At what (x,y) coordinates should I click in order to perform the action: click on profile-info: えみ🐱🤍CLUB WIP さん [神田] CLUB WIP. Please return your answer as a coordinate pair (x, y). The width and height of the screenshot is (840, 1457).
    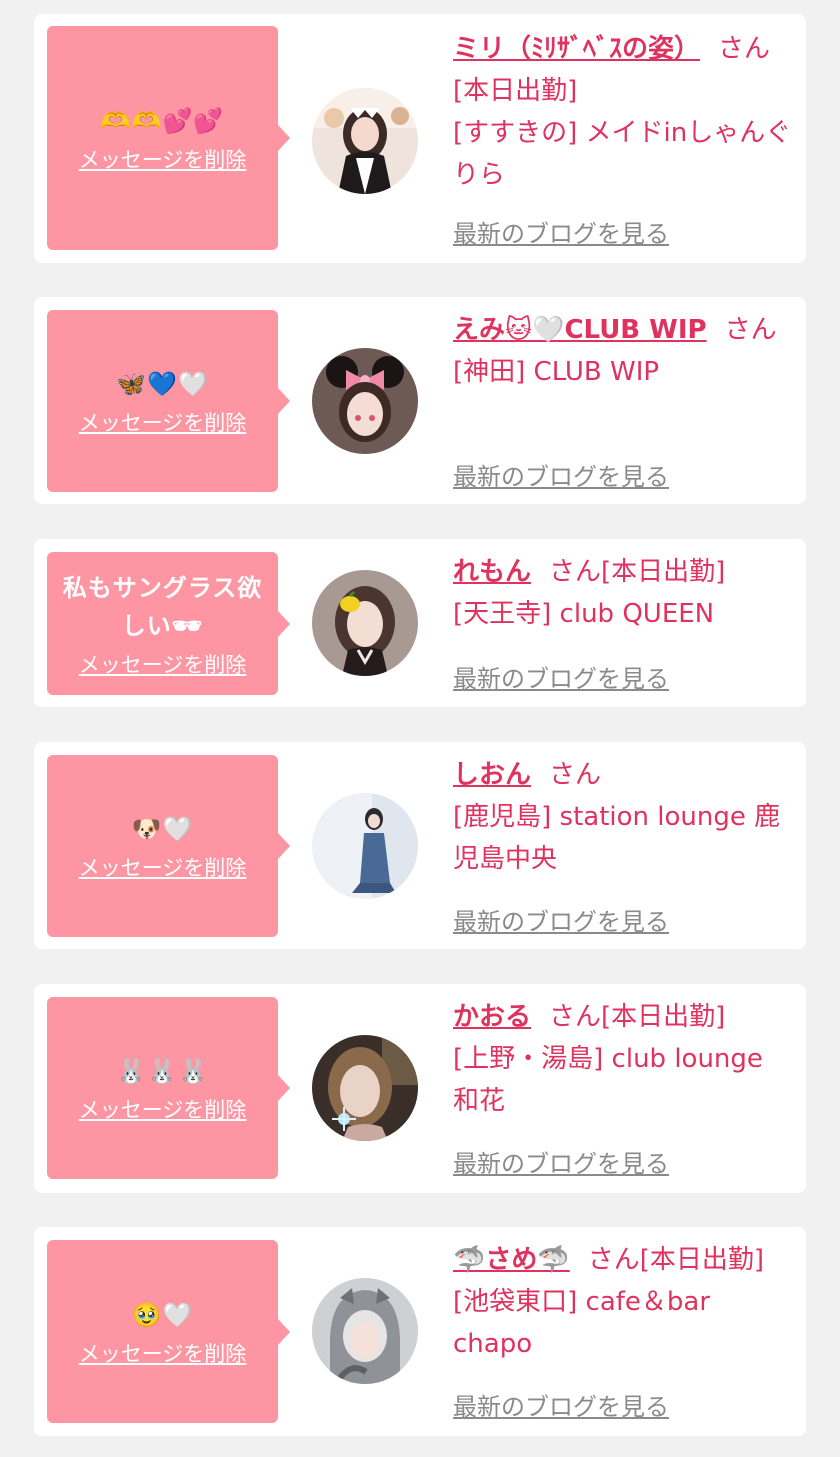
    Looking at the image, I should click on (624, 351).